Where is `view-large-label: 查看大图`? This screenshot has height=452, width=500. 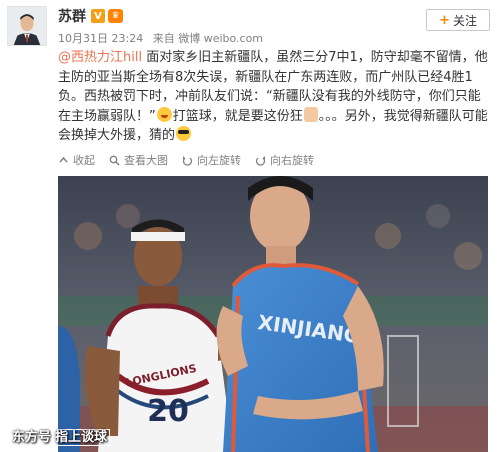
view-large-label: 查看大图 is located at coordinates (146, 160).